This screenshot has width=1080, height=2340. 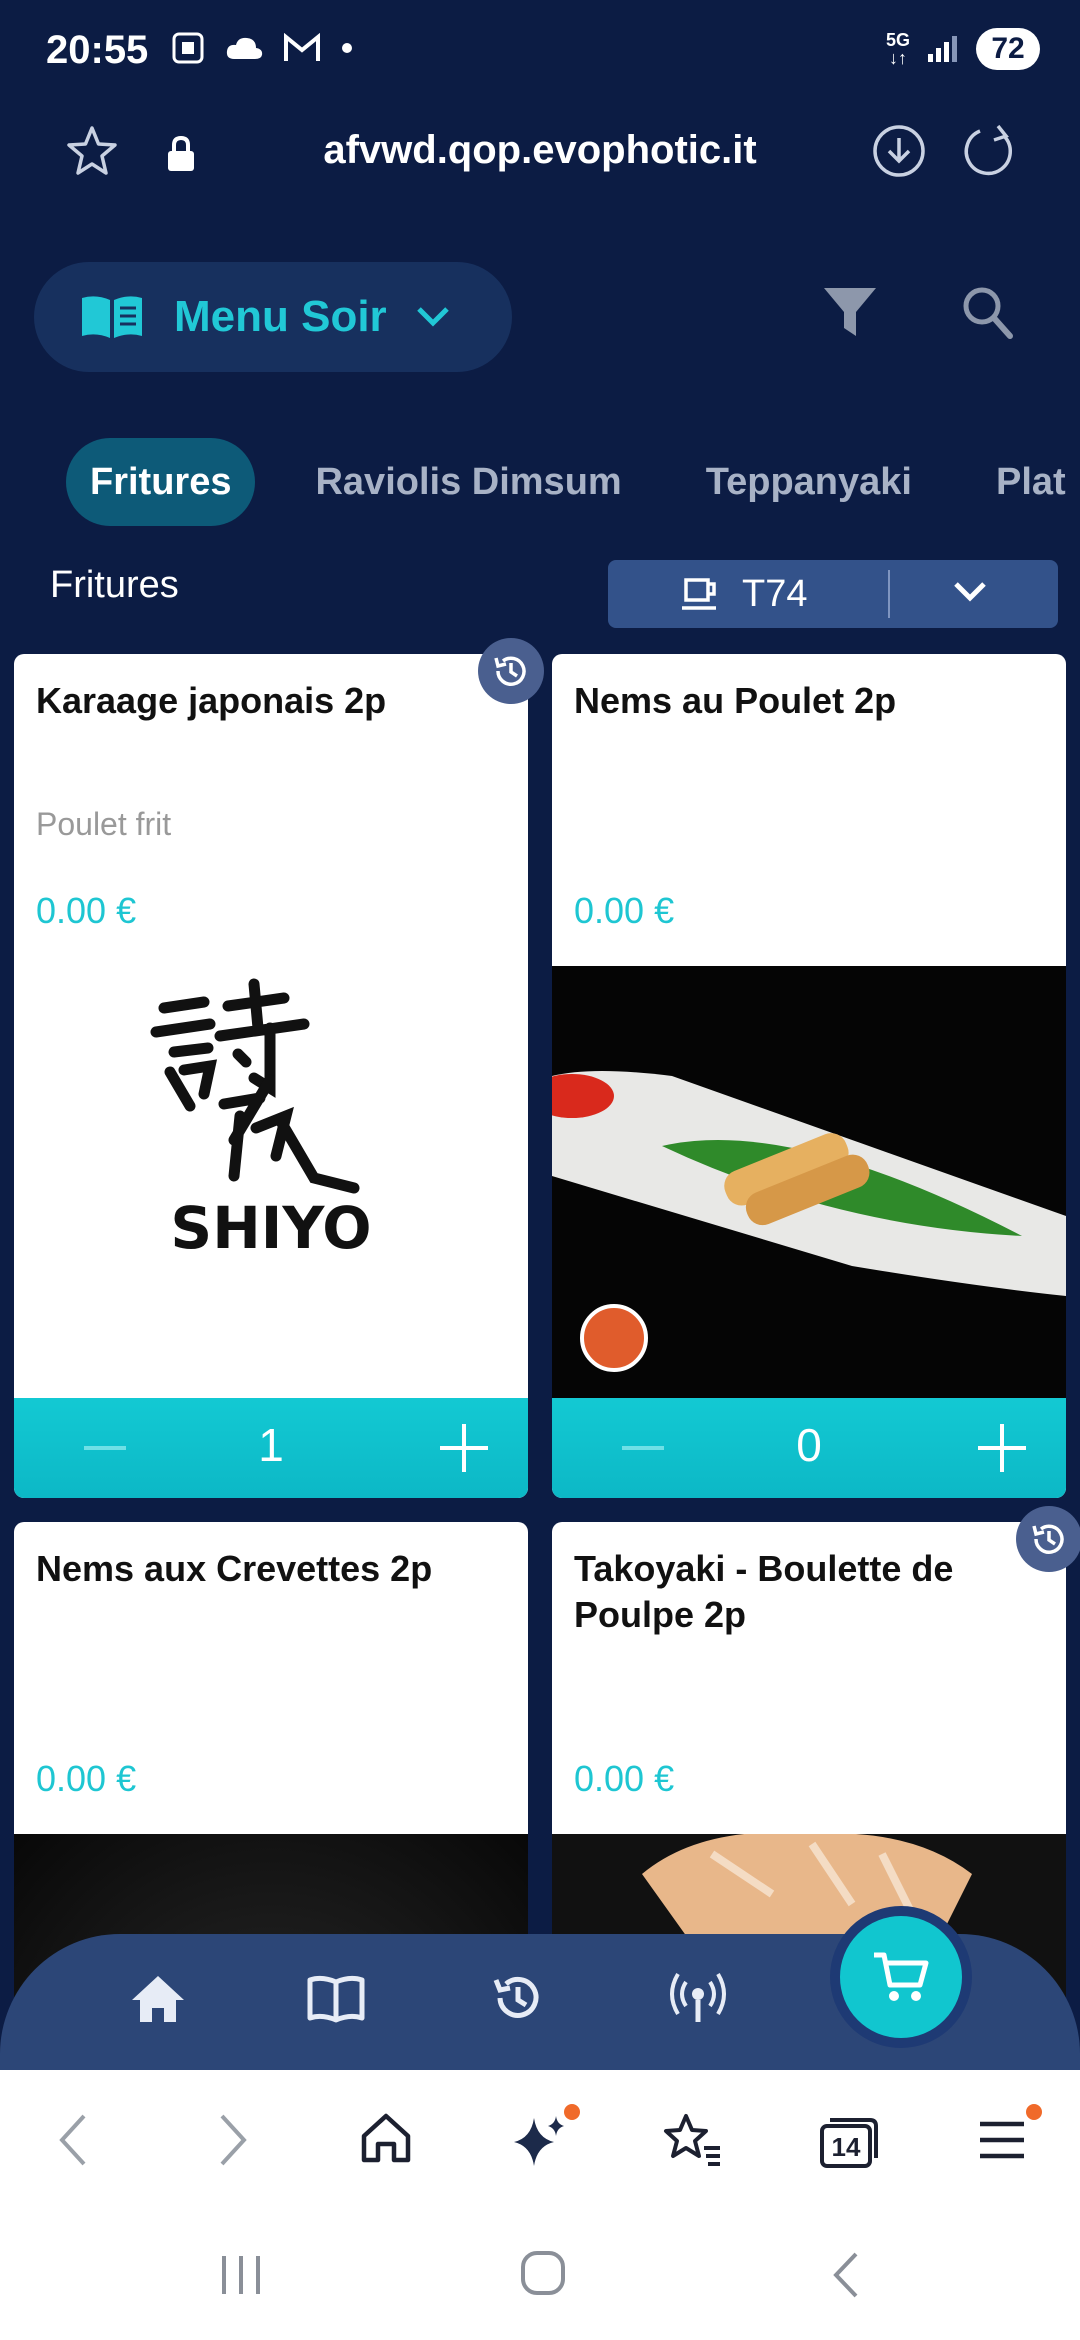 I want to click on home-button-icon, so click(x=543, y=2273).